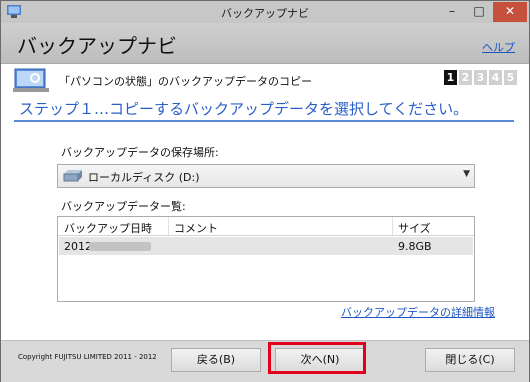 The image size is (530, 382). What do you see at coordinates (498, 47) in the screenshot?
I see `help-link: ヘルプ` at bounding box center [498, 47].